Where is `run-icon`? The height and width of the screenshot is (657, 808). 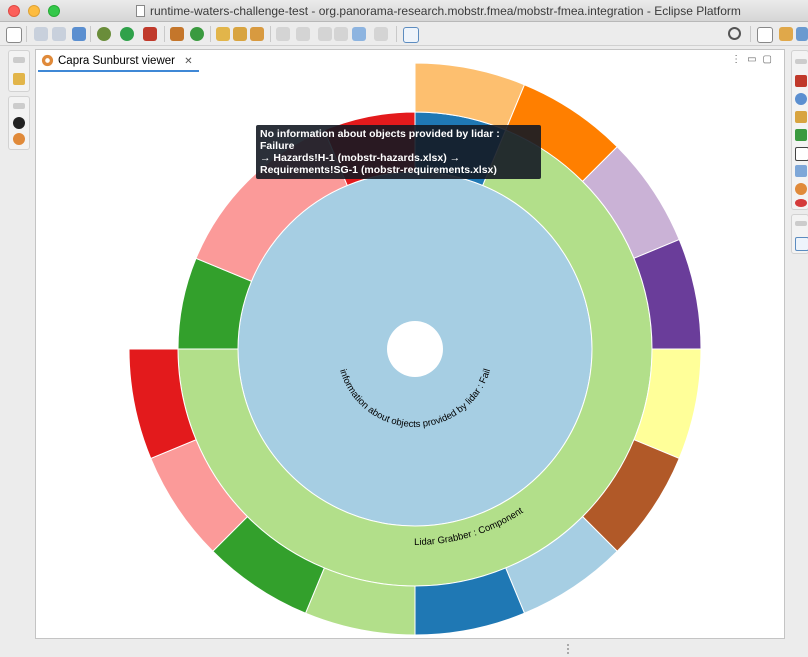
run-icon is located at coordinates (127, 34).